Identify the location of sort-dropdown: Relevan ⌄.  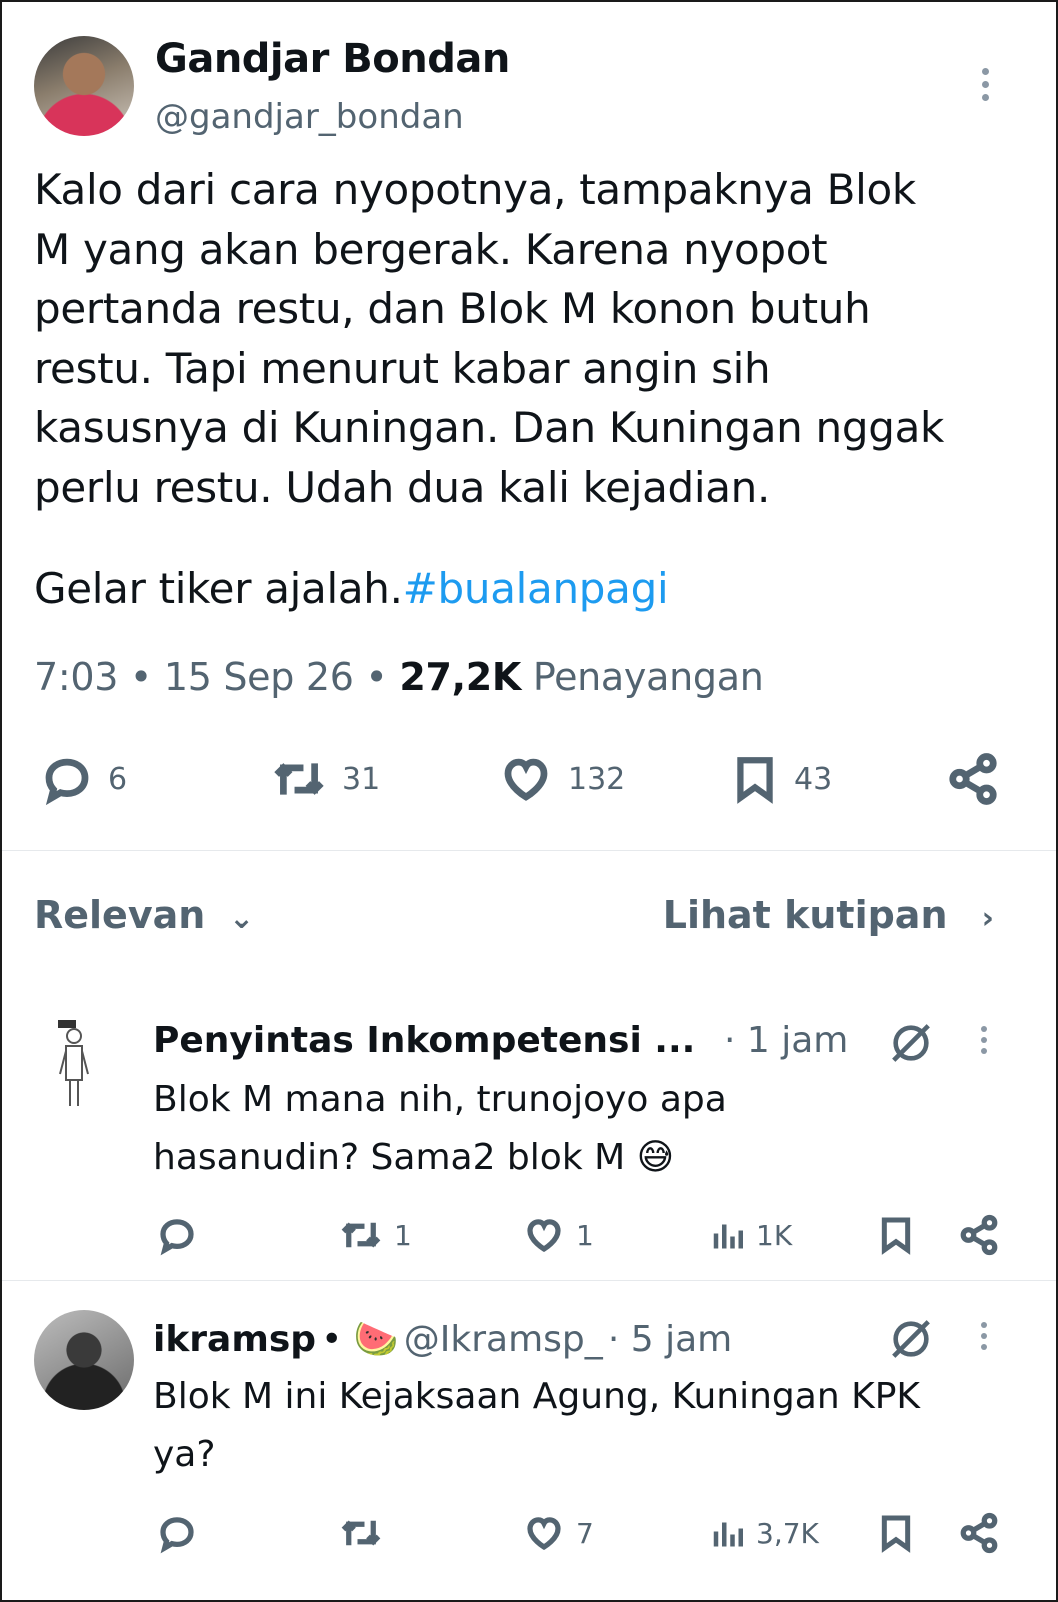
(144, 915).